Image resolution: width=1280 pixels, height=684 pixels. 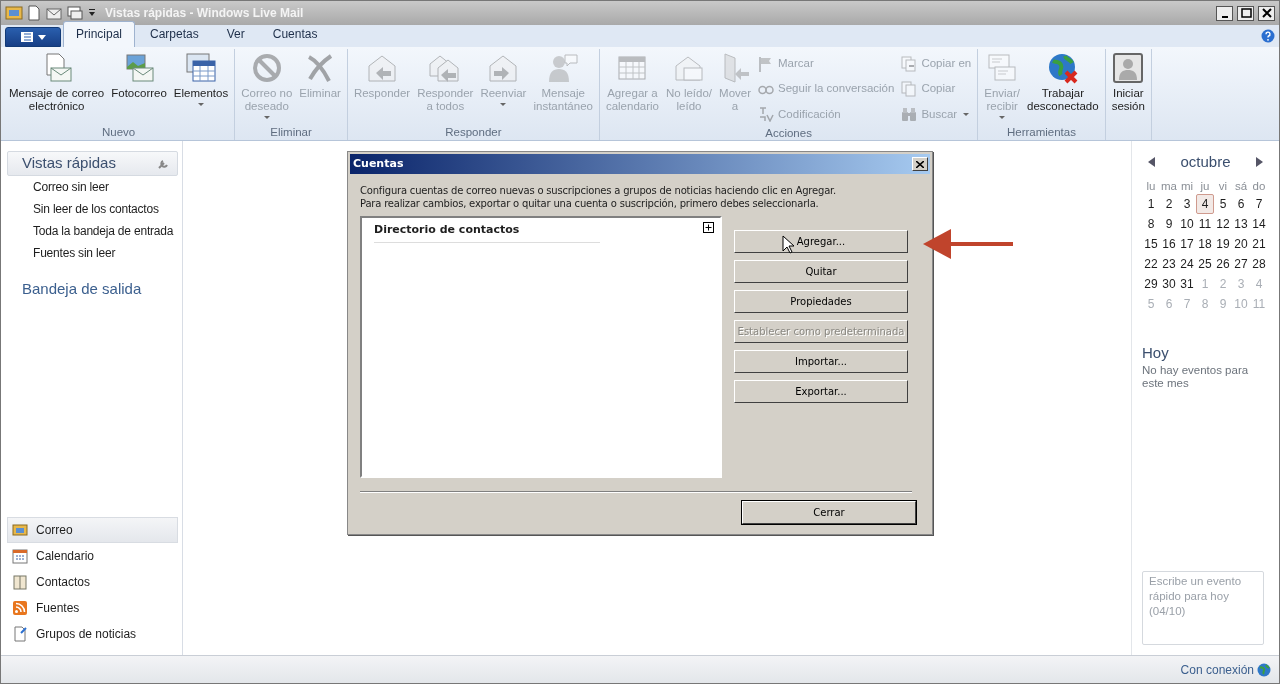 I want to click on close-button, so click(x=1266, y=13).